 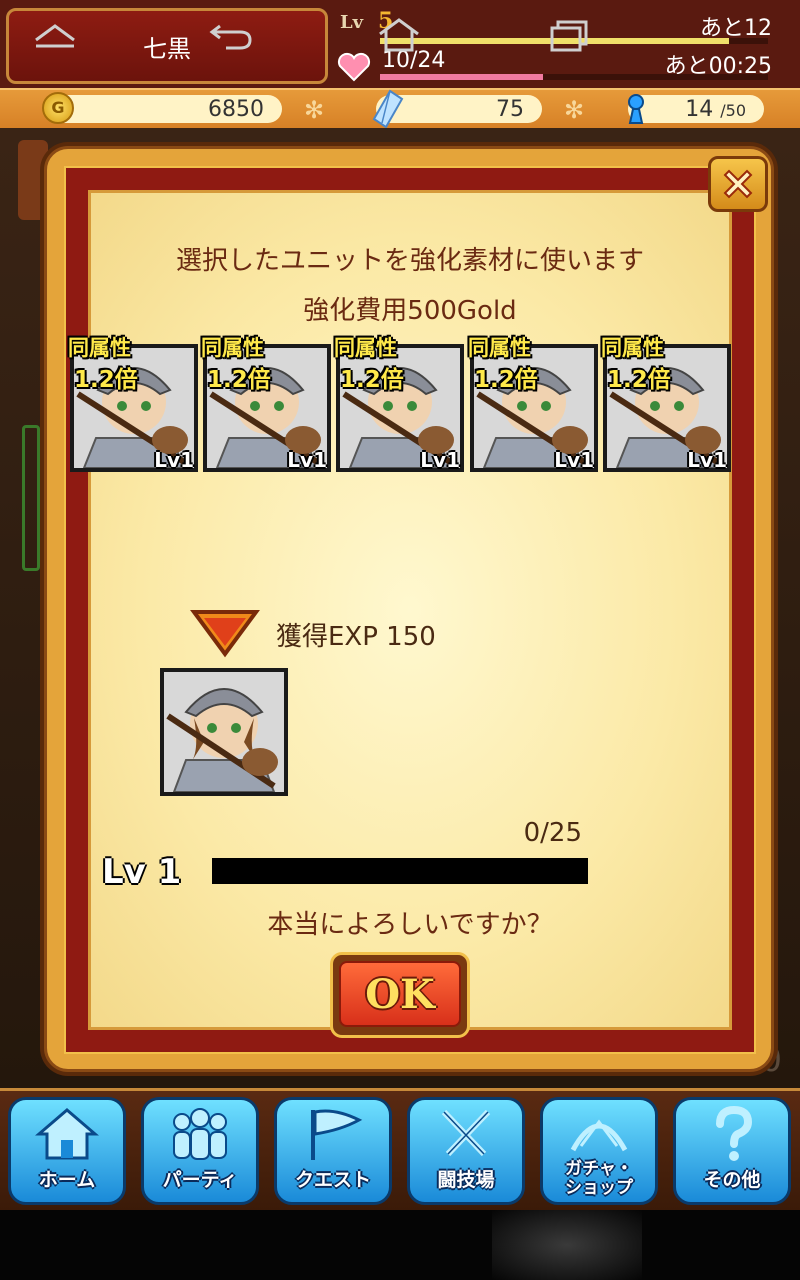 I want to click on resource-bar: G 6850 ✻ 75 ✻ 14 /50, so click(x=400, y=109).